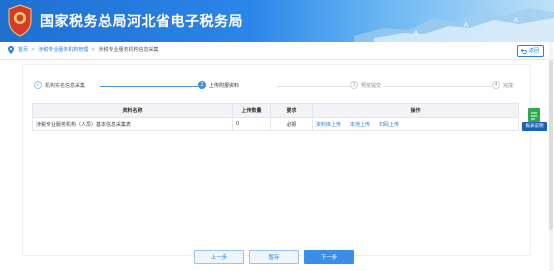 The image size is (554, 271). Describe the element at coordinates (533, 51) in the screenshot. I see `back-button-label: 返回` at that location.